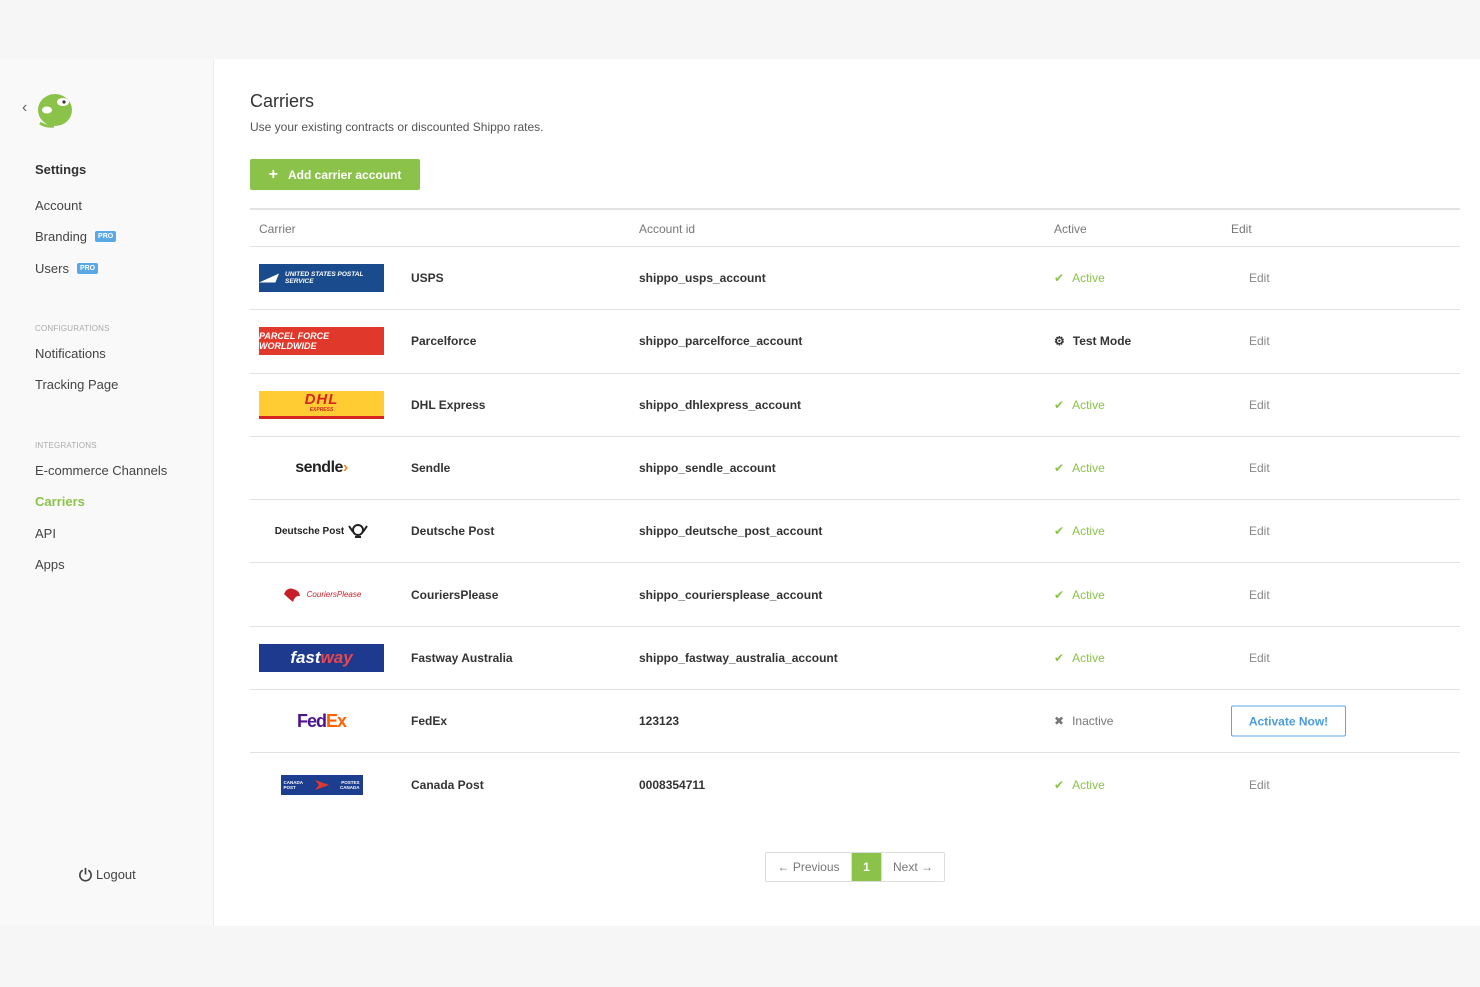  I want to click on pro-badge: PRO, so click(106, 236).